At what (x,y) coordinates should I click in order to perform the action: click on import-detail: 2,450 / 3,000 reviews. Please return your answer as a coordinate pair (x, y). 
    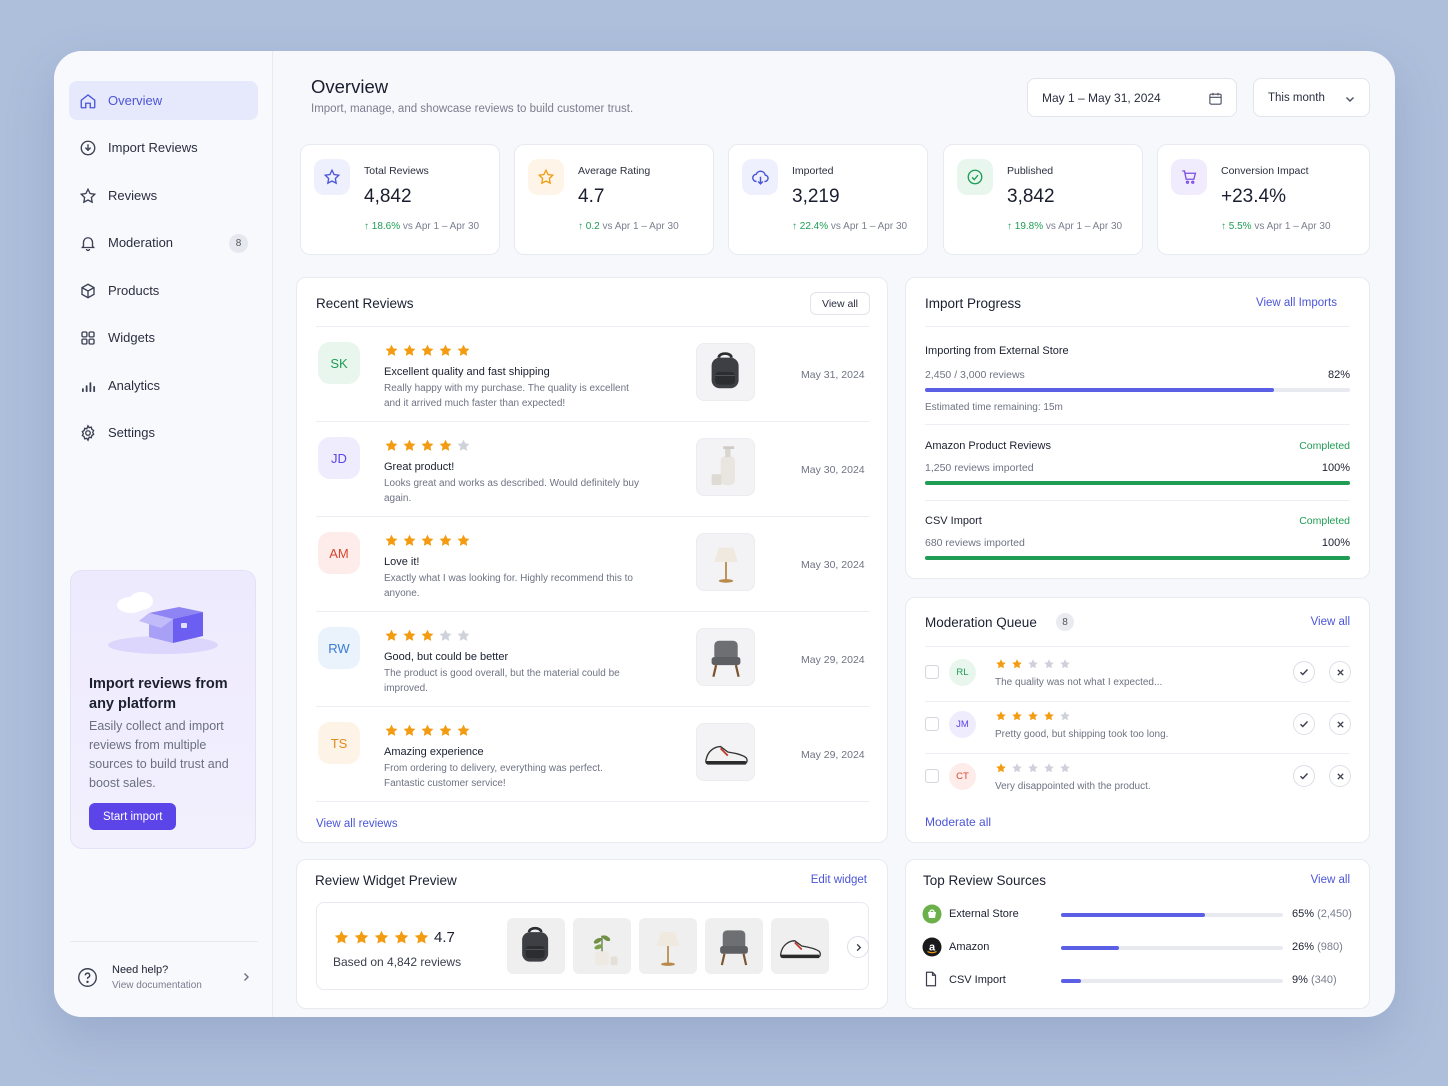
    Looking at the image, I should click on (975, 375).